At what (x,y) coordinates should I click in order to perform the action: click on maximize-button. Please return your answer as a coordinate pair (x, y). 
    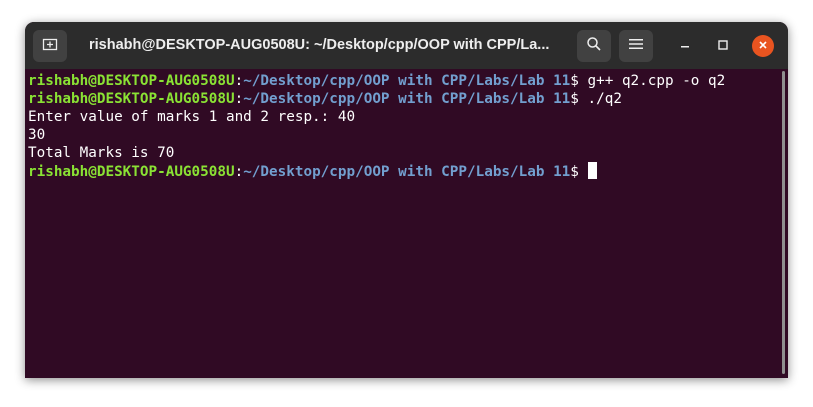
    Looking at the image, I should click on (723, 46).